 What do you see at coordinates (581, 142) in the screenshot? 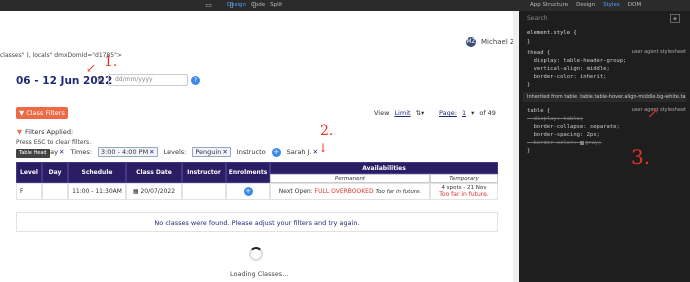
I see `gray-swatch` at bounding box center [581, 142].